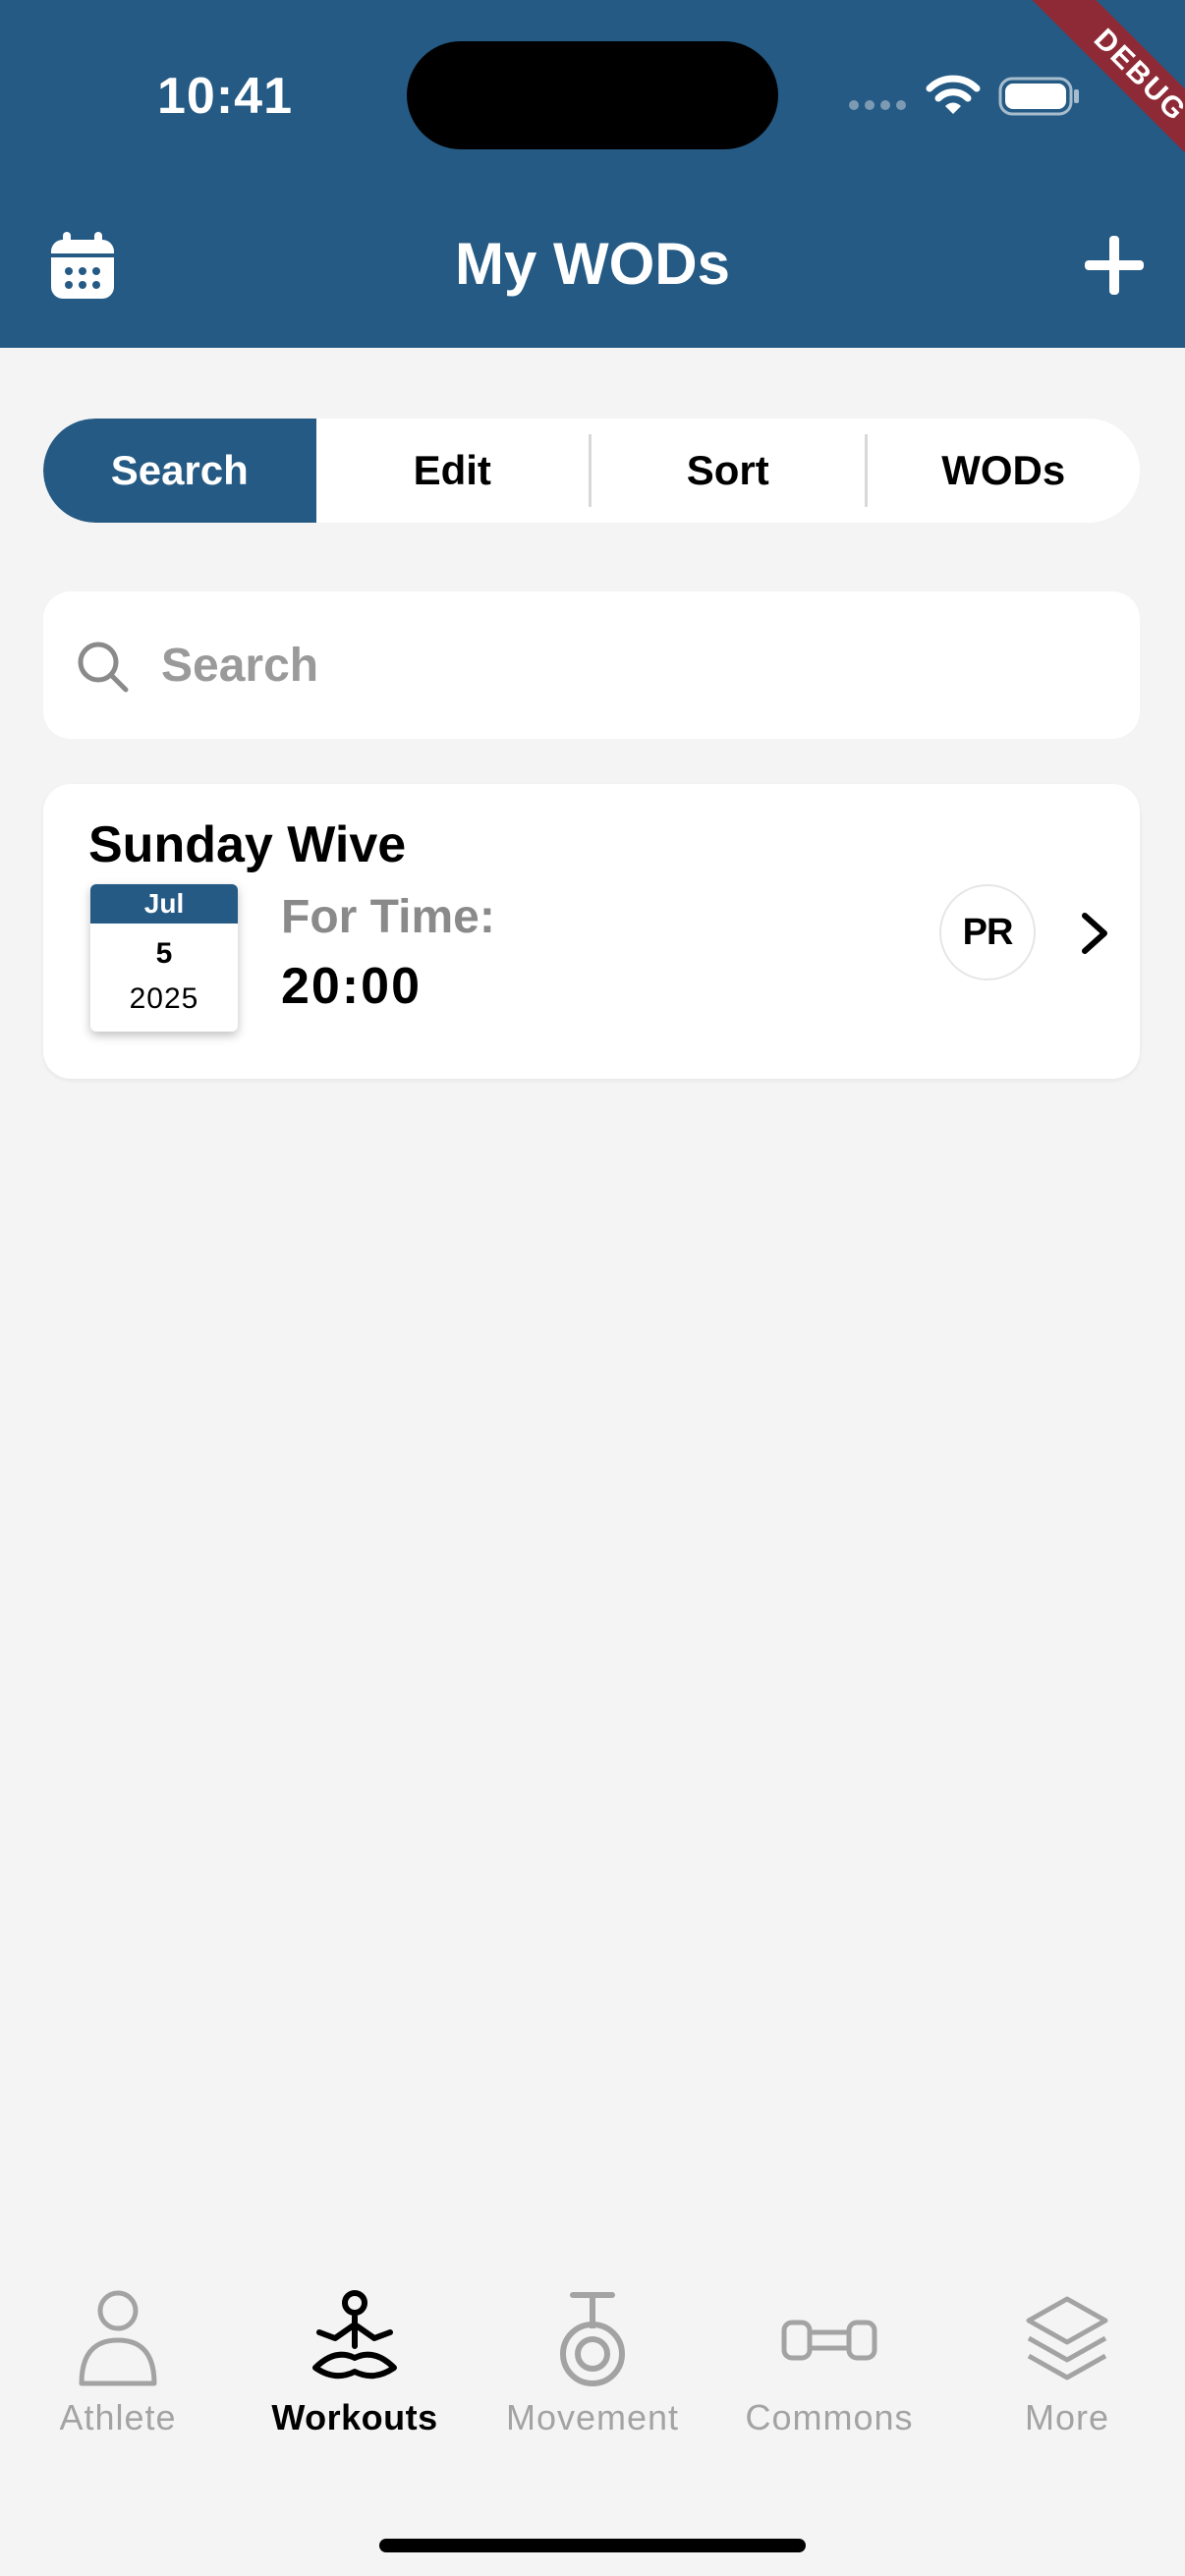  I want to click on segment-sort: Sort, so click(728, 471).